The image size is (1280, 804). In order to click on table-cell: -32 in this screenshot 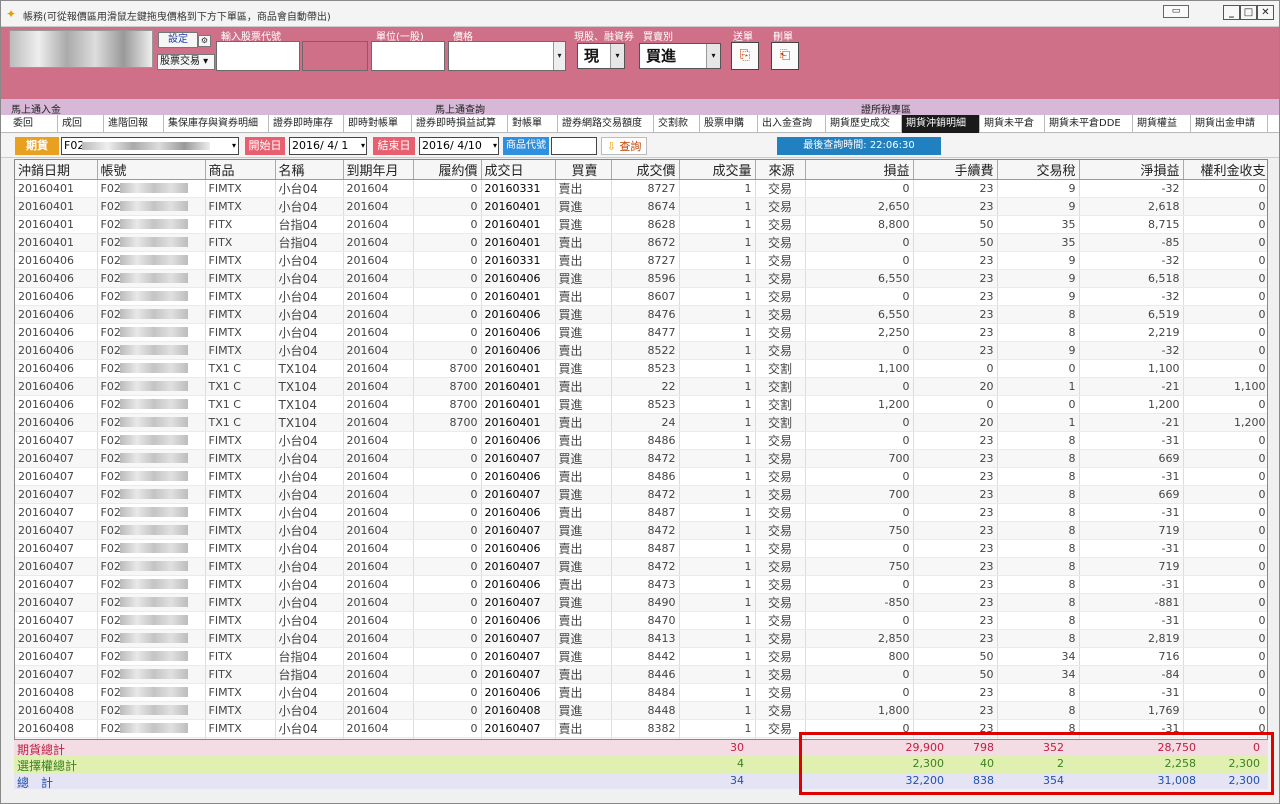, I will do `click(1131, 350)`.